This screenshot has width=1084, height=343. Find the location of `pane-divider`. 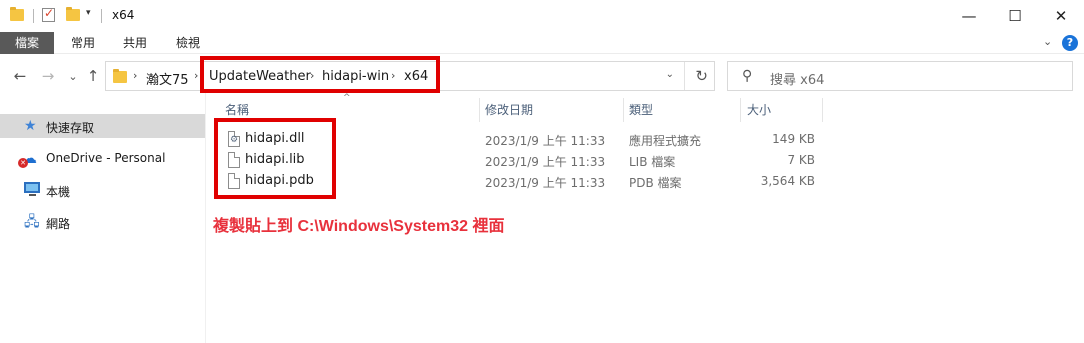

pane-divider is located at coordinates (205, 217).